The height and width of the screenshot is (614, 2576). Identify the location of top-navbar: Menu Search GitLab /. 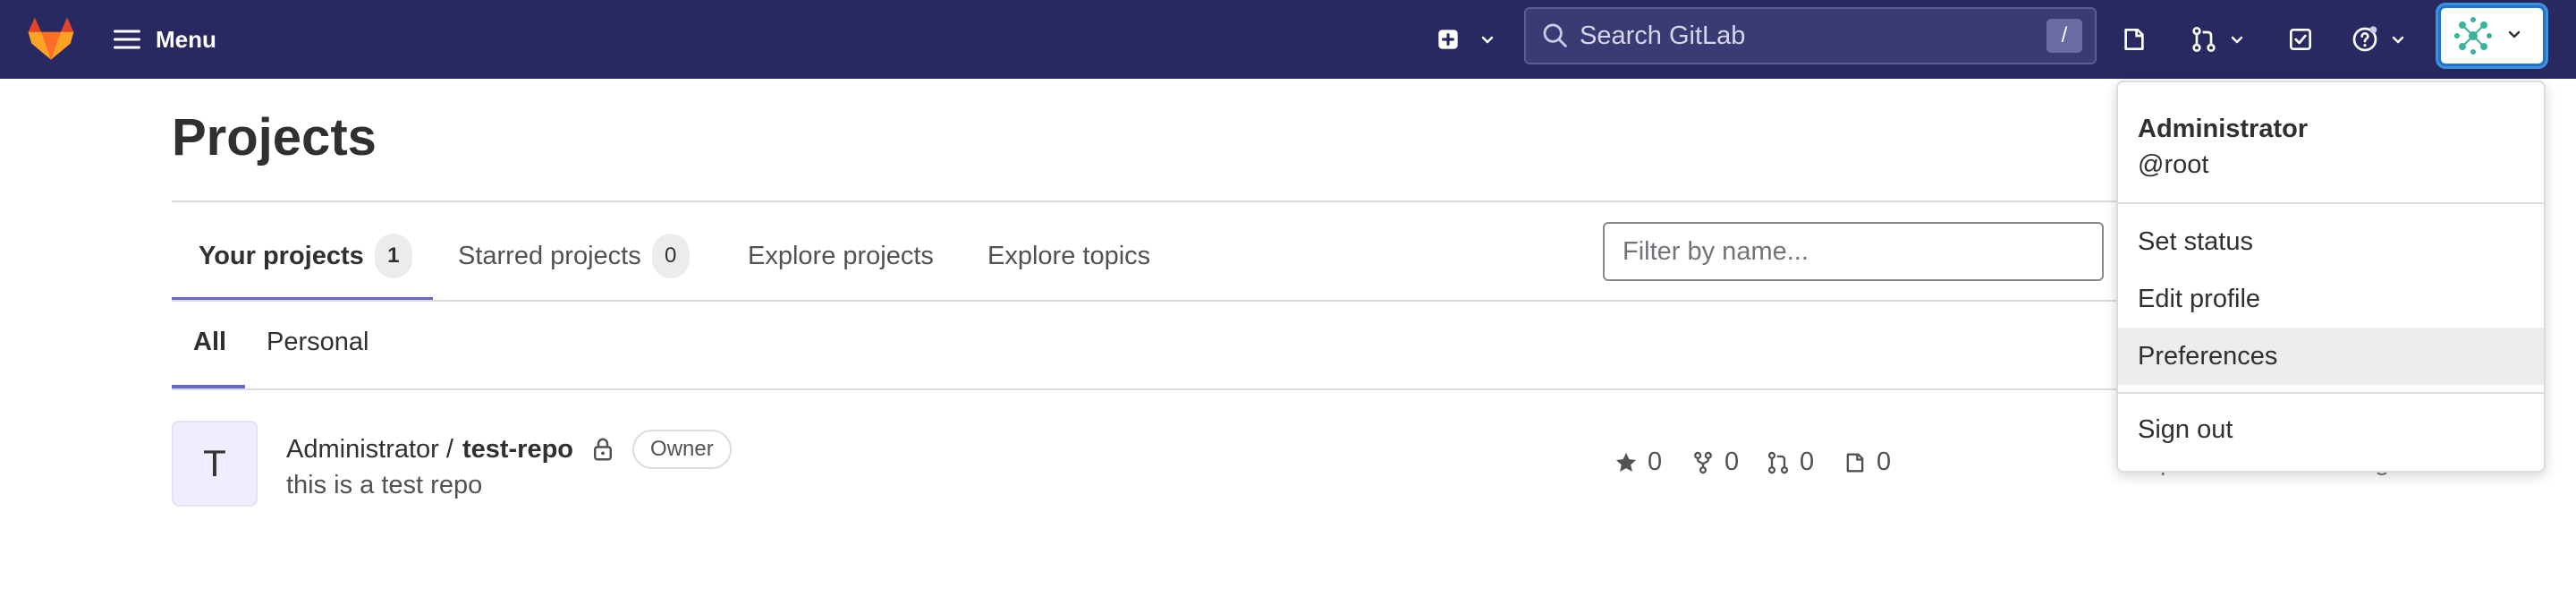
(1288, 40).